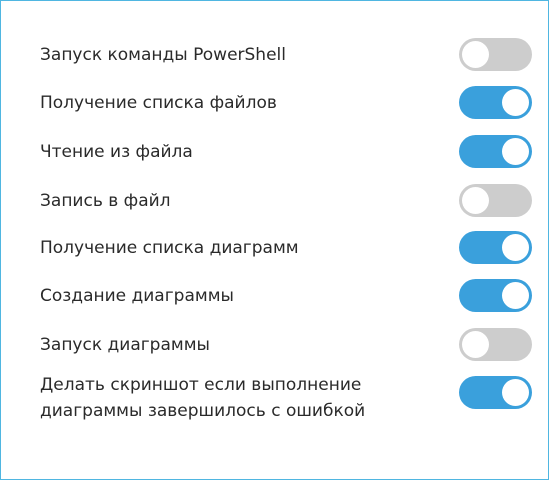  What do you see at coordinates (495, 392) in the screenshot?
I see `toggle-screenshot-on-error` at bounding box center [495, 392].